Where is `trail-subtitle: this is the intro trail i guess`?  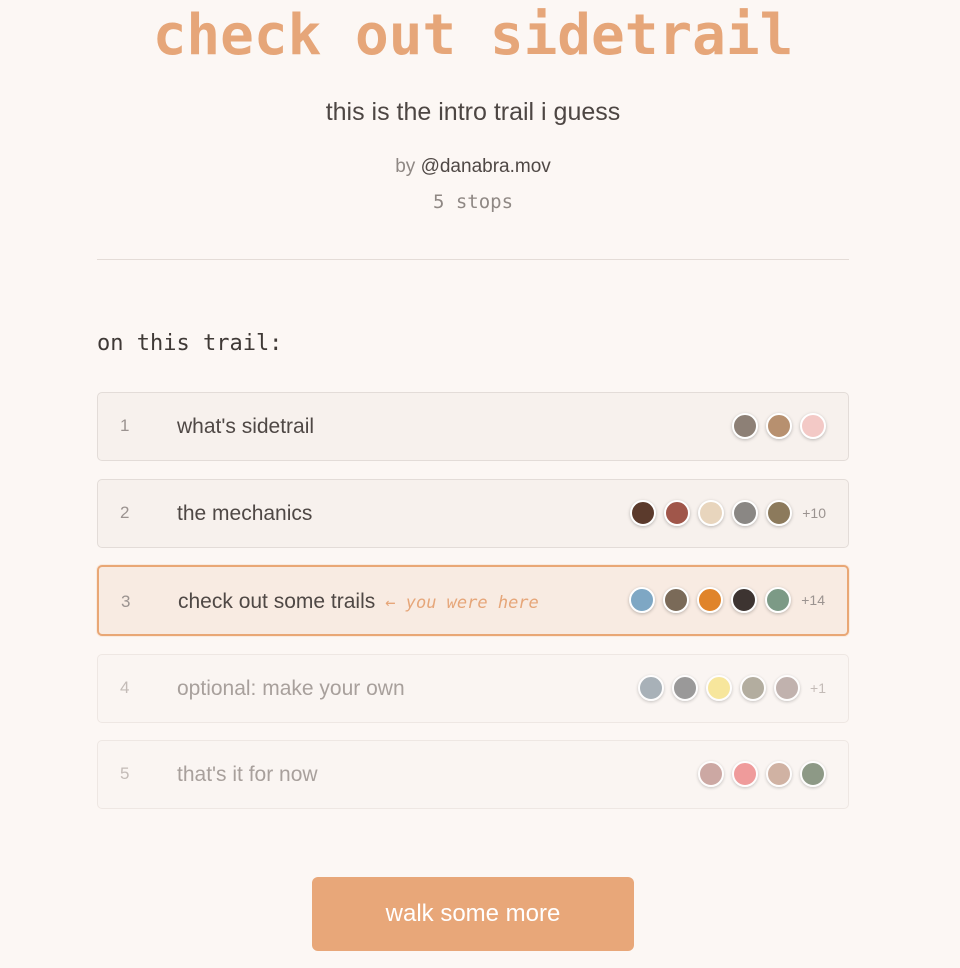 trail-subtitle: this is the intro trail i guess is located at coordinates (473, 112).